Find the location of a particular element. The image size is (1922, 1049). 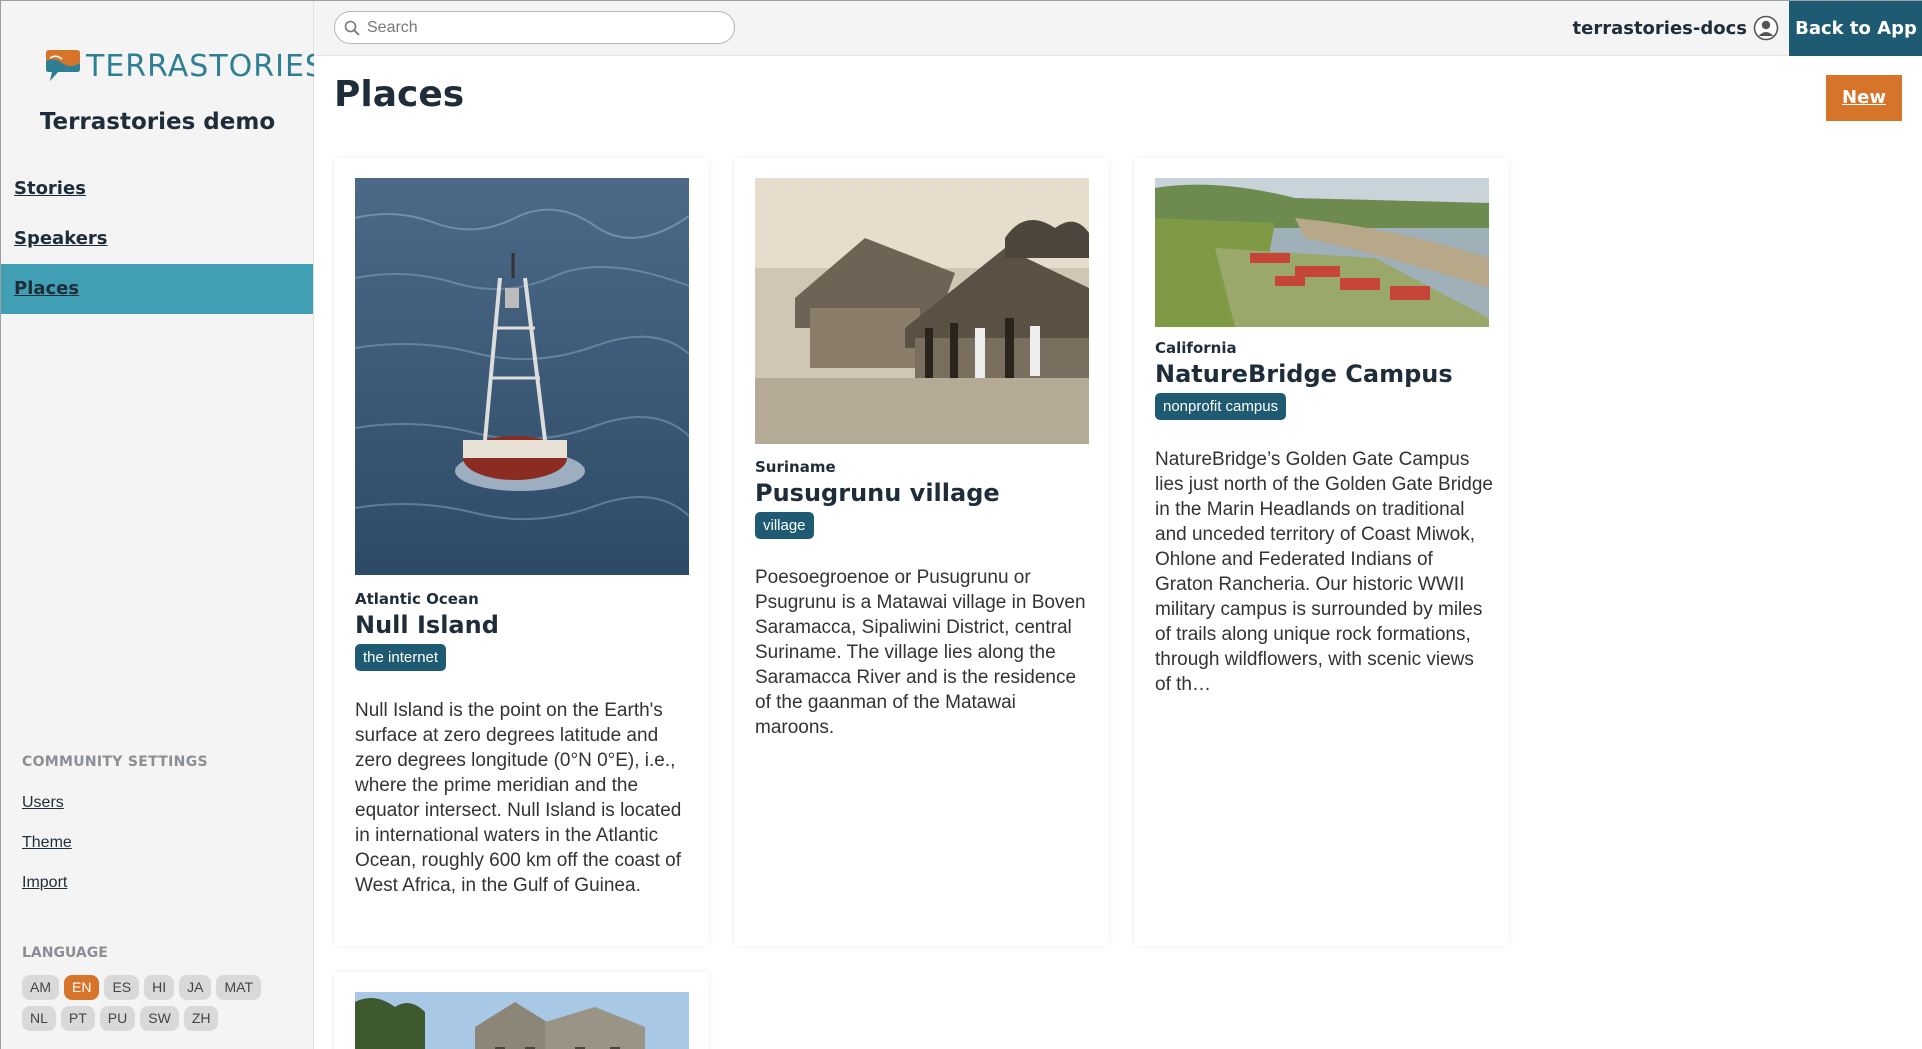

language-heading: LANGUAGE is located at coordinates (65, 953).